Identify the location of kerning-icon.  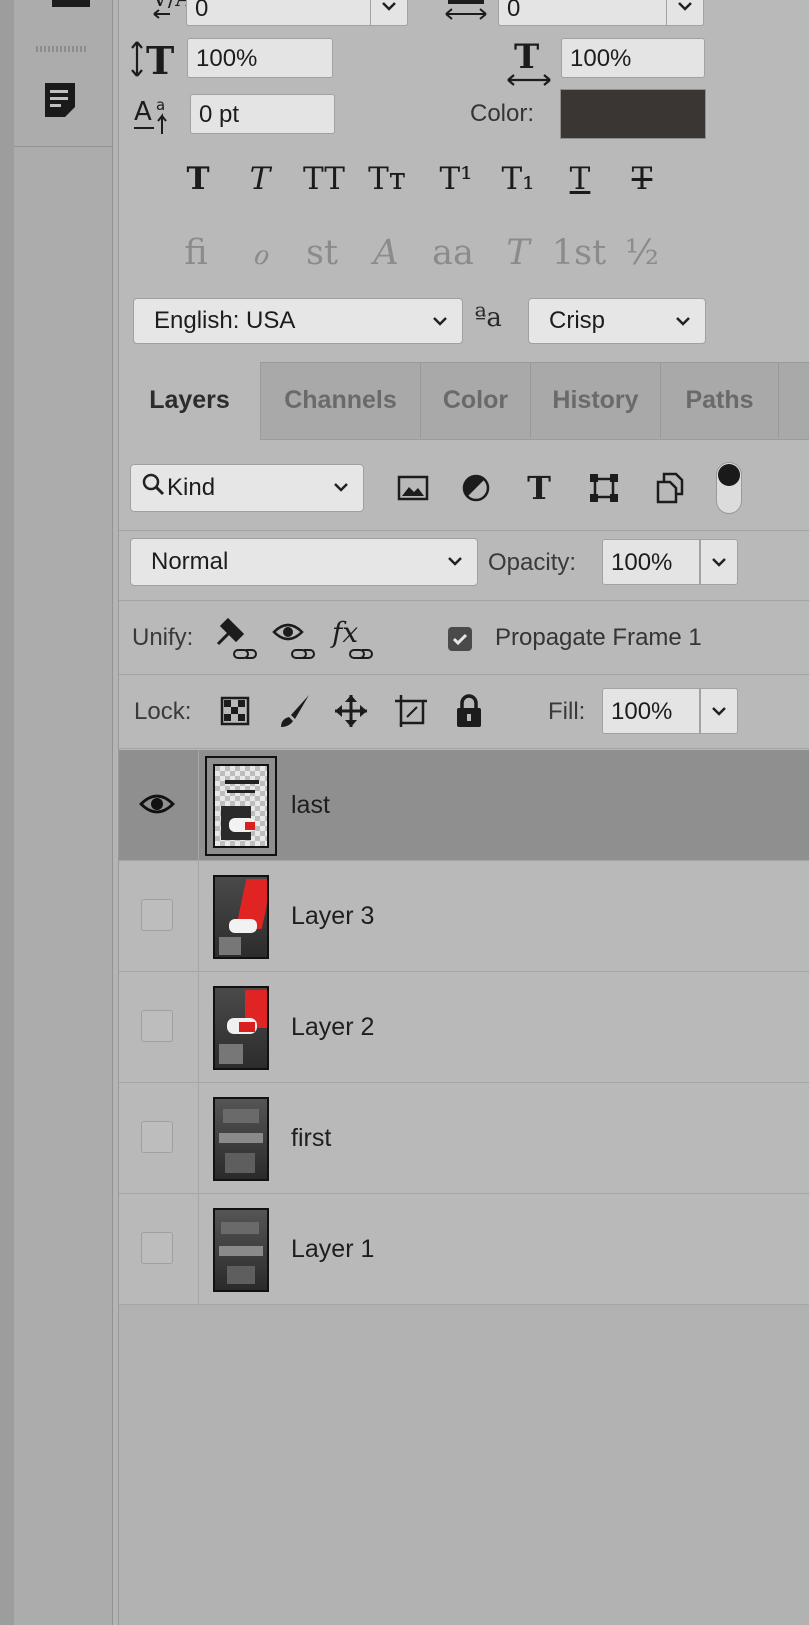
(466, 13).